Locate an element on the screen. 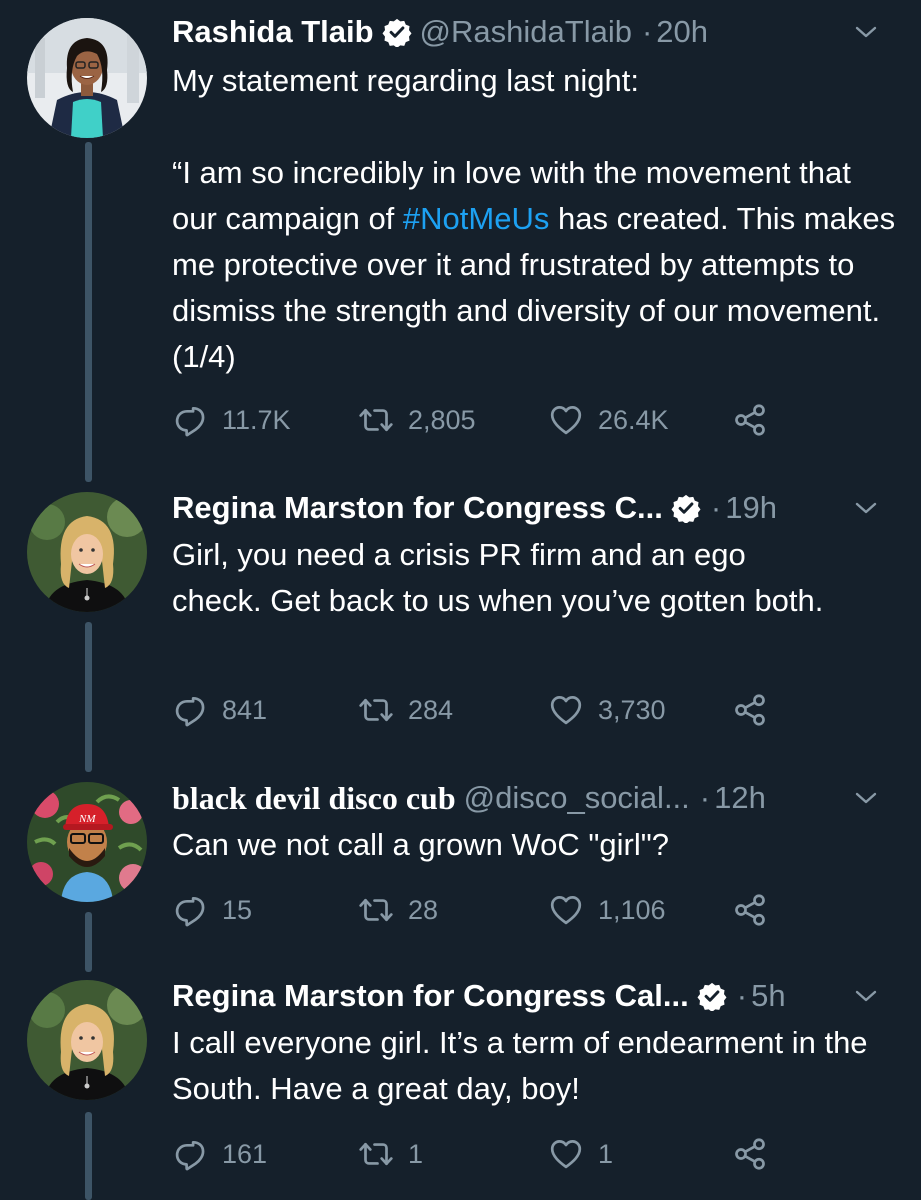  retweet-button: 284 is located at coordinates (405, 710).